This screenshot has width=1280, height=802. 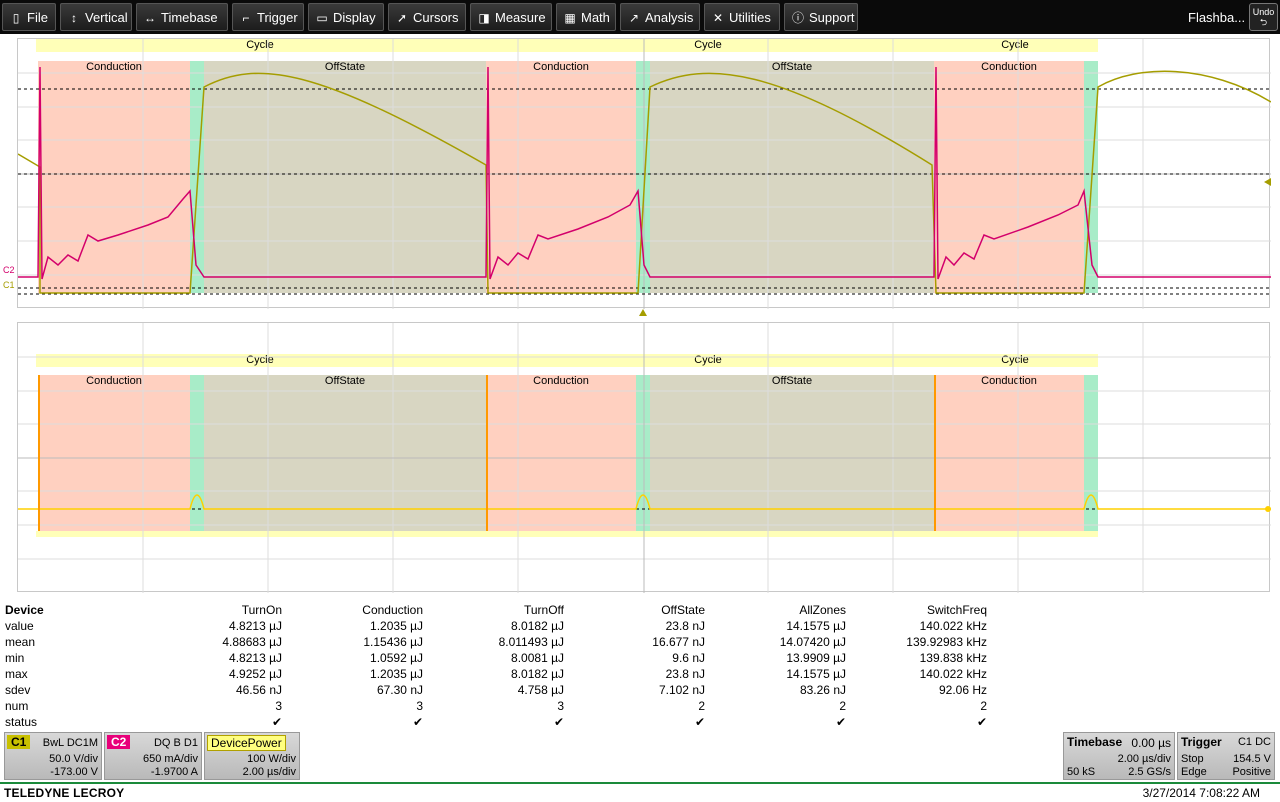 I want to click on datetime-display: 3/27/2014 7:08:22 AM, so click(x=1201, y=793).